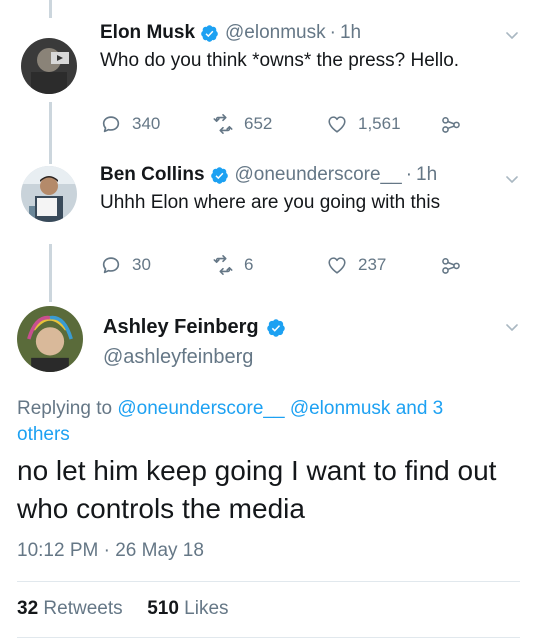 Image resolution: width=537 pixels, height=640 pixels. I want to click on tweet-header: Elon Musk @elonmusk · 1h, so click(230, 33).